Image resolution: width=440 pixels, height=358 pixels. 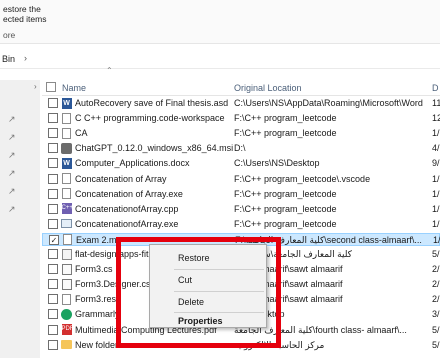 What do you see at coordinates (435, 88) in the screenshot?
I see `column-date-deleted: D` at bounding box center [435, 88].